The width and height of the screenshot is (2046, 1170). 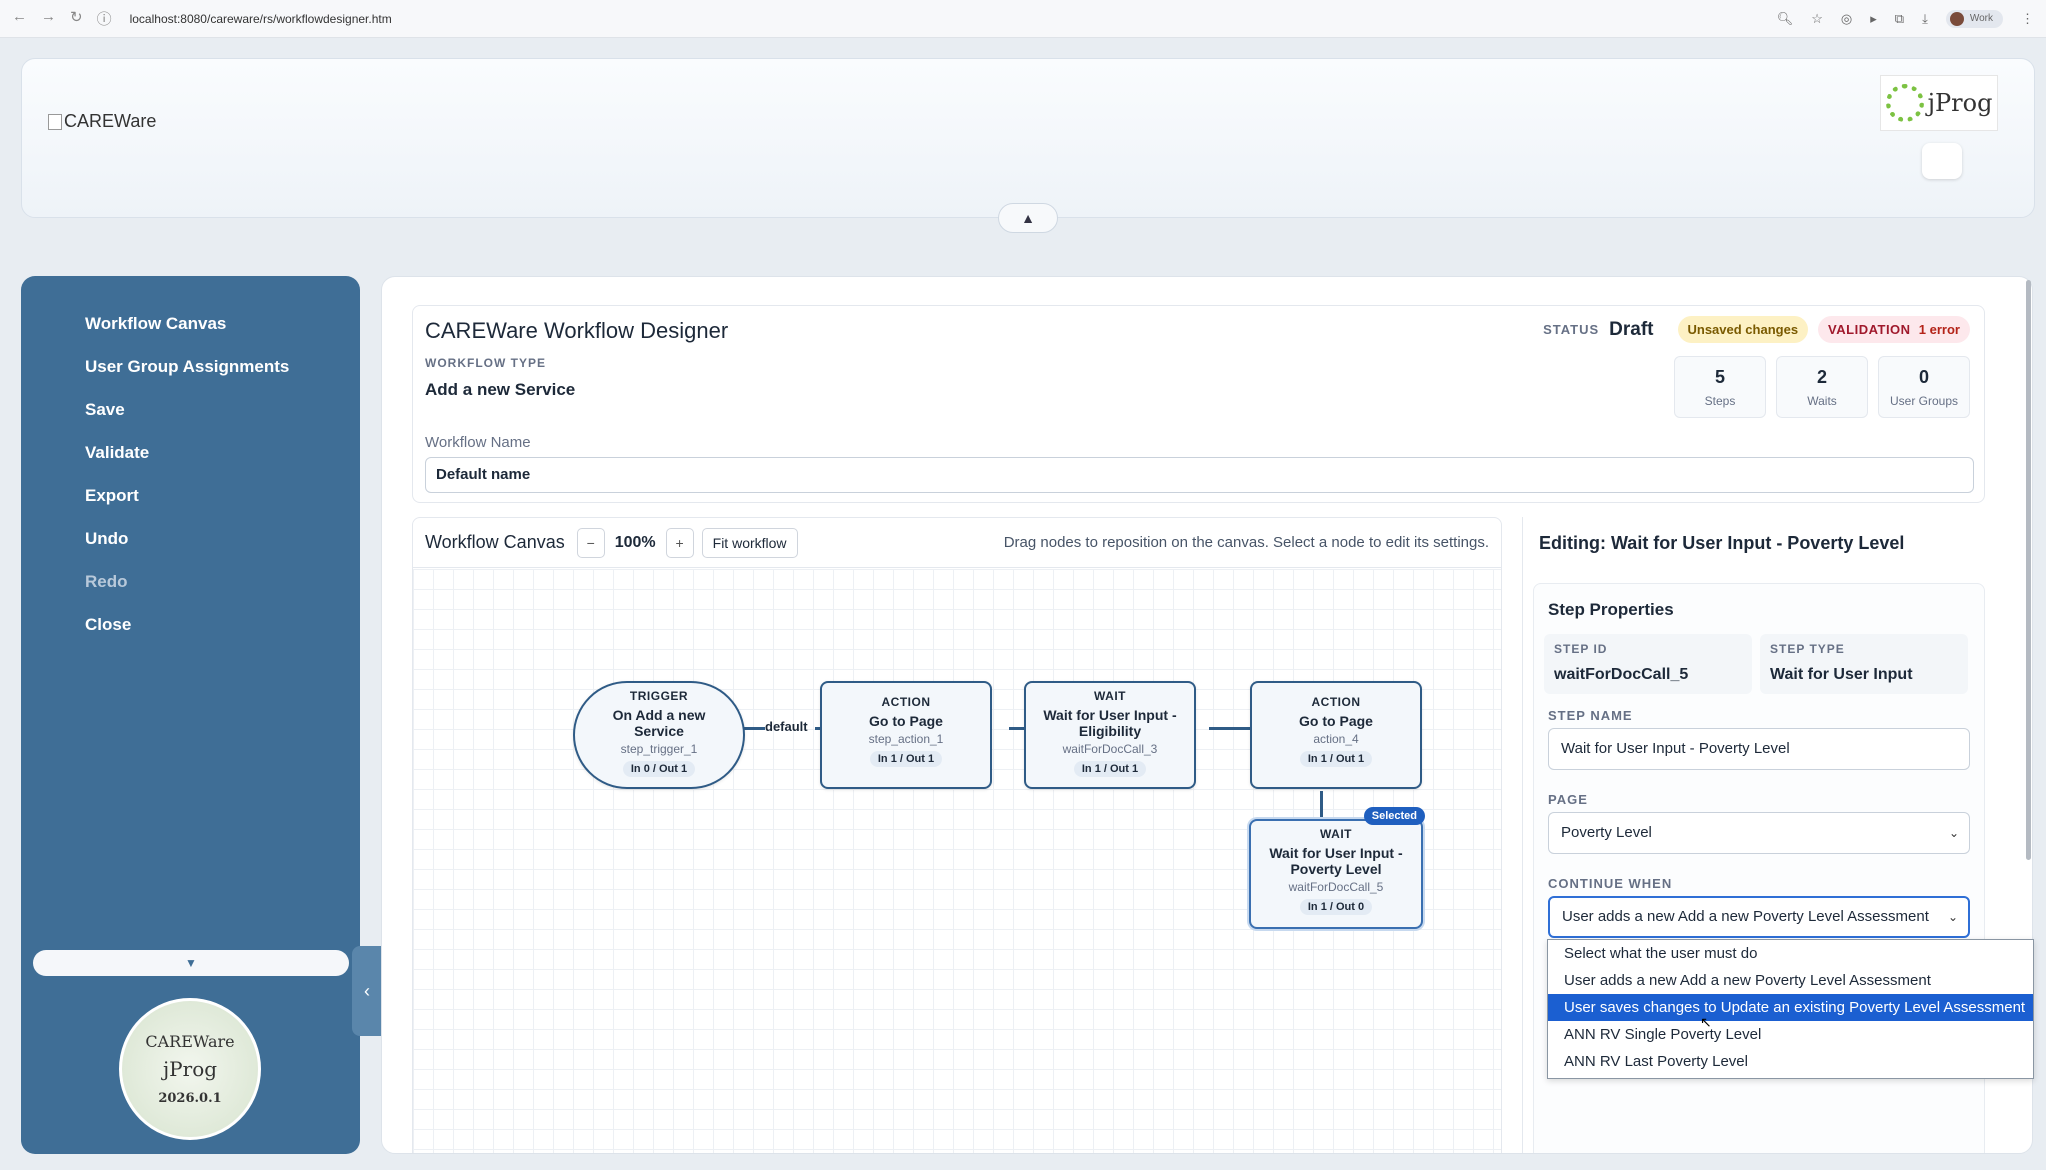 I want to click on canvas-title: Workflow Canvas, so click(x=495, y=542).